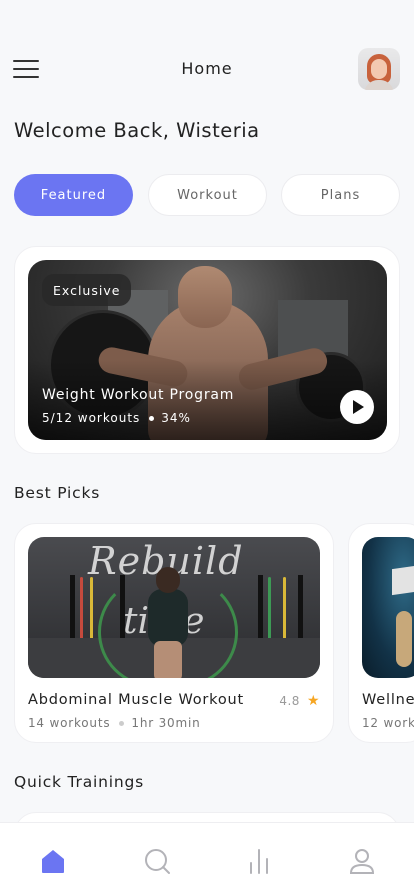 The height and width of the screenshot is (896, 414). I want to click on play-icon, so click(357, 407).